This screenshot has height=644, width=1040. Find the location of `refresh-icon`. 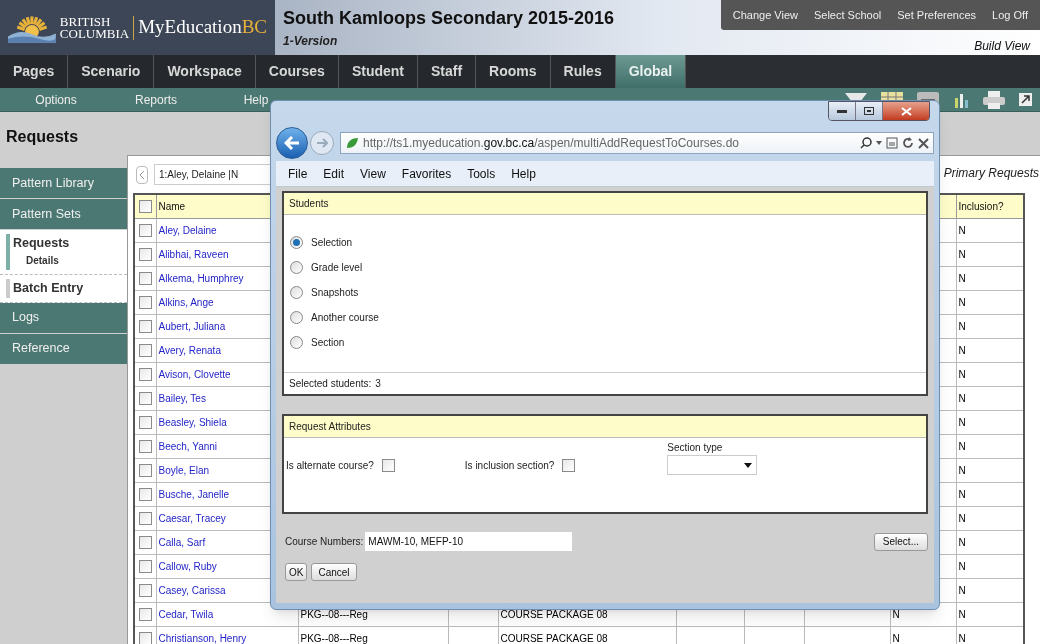

refresh-icon is located at coordinates (908, 143).